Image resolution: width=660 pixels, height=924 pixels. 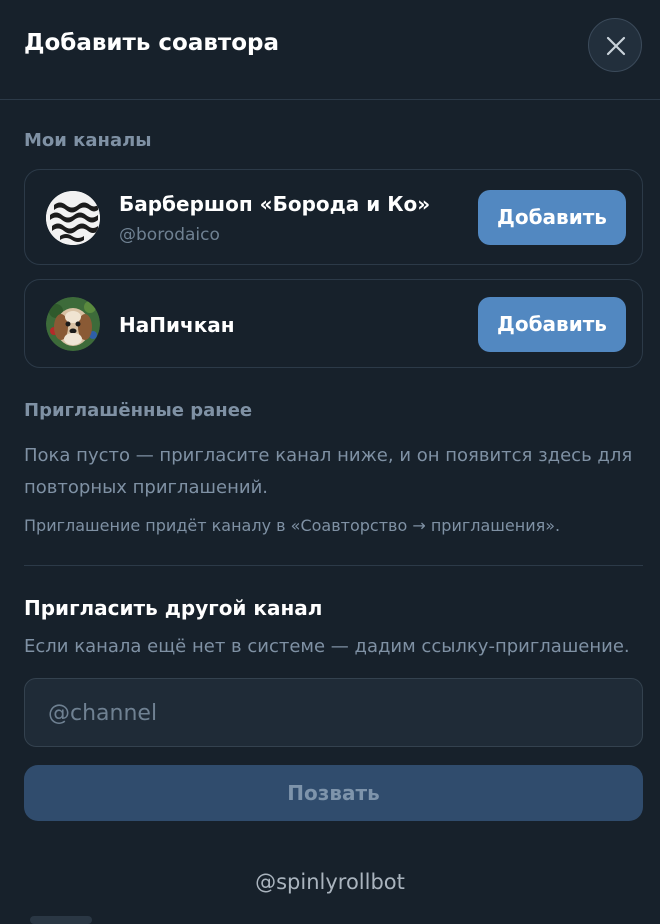 I want to click on channel-handle: @borodaico, so click(x=169, y=235).